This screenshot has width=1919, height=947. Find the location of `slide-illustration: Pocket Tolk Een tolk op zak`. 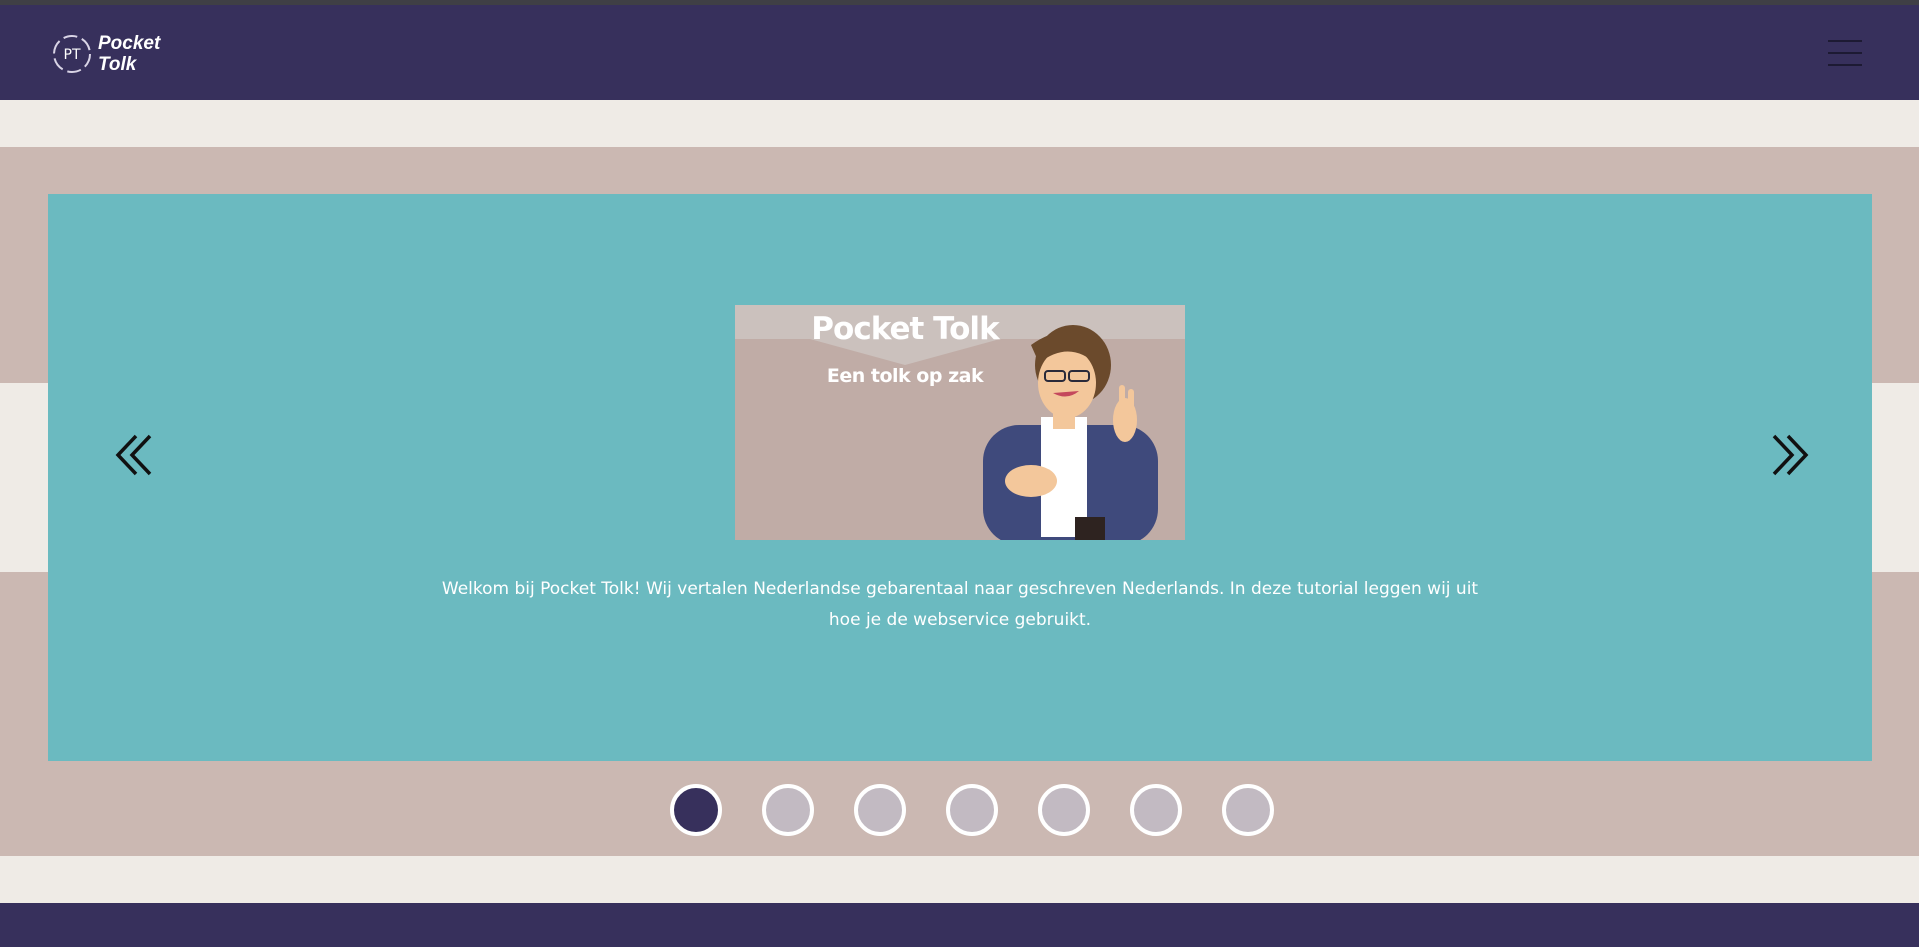

slide-illustration: Pocket Tolk Een tolk op zak is located at coordinates (960, 422).